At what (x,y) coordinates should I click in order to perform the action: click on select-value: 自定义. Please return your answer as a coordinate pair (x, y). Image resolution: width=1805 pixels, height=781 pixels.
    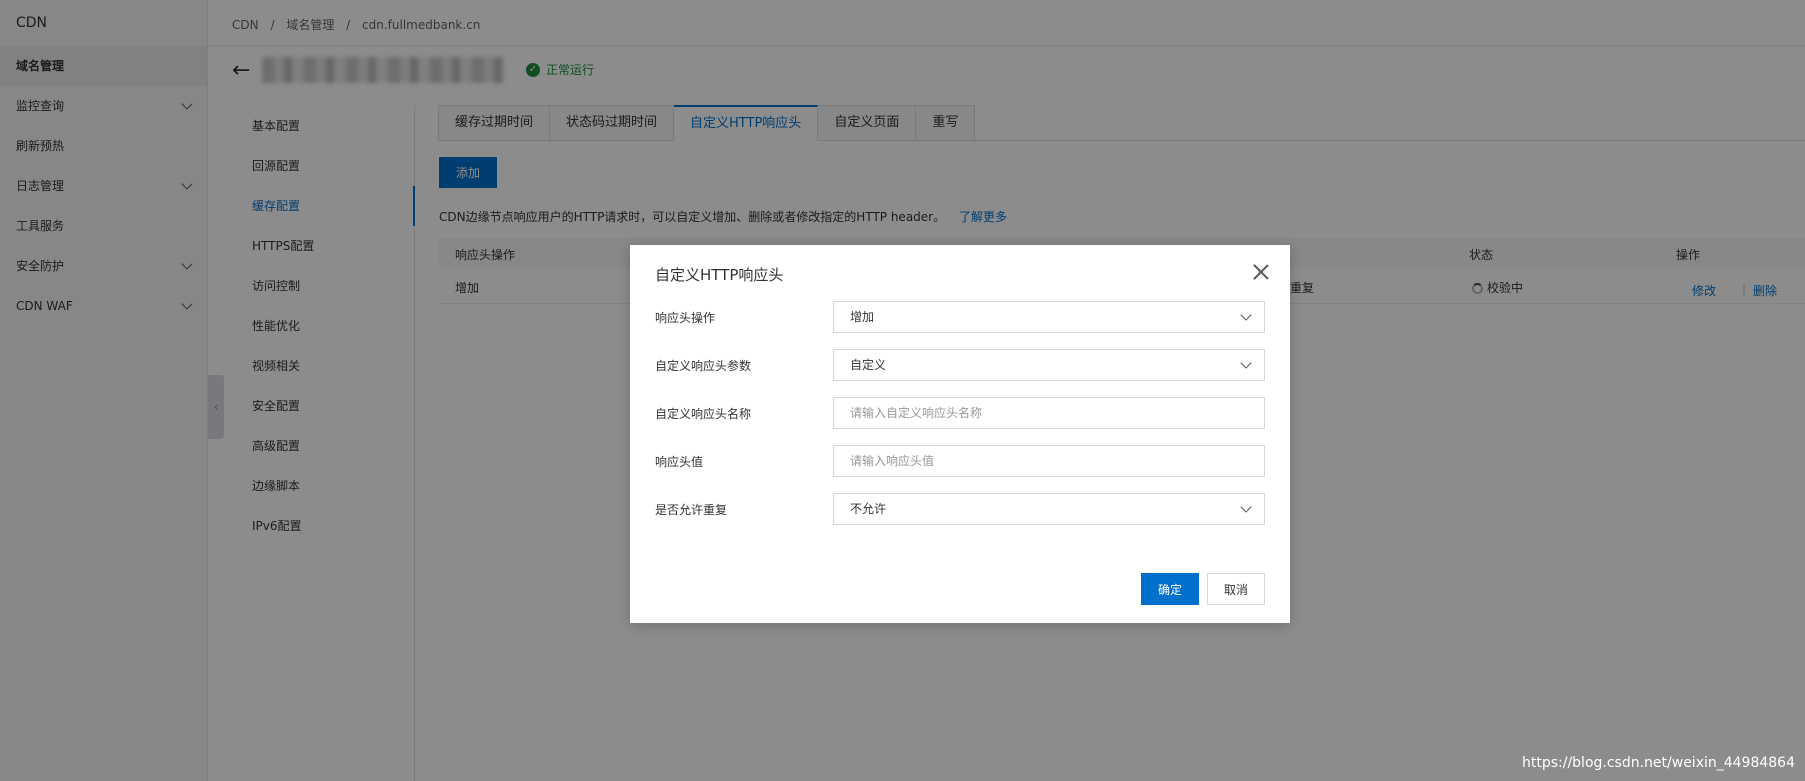
    Looking at the image, I should click on (868, 365).